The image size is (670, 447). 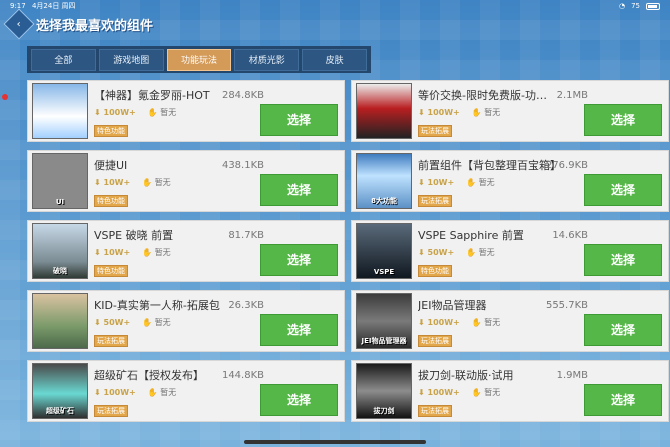 I want to click on category-tabs: 全部 游戏地图 功能玩法 材质光影 皮肤, so click(x=199, y=59).